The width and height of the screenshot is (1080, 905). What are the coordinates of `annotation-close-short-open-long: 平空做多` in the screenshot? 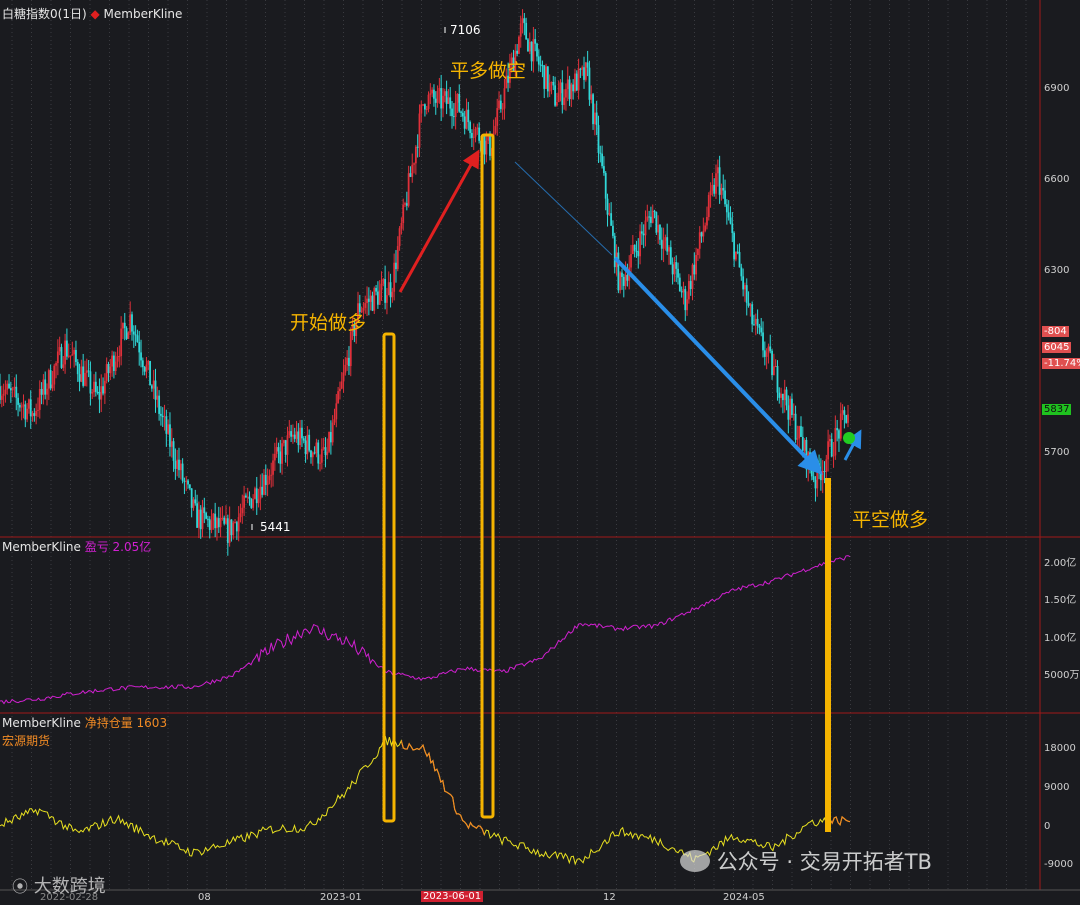 It's located at (890, 520).